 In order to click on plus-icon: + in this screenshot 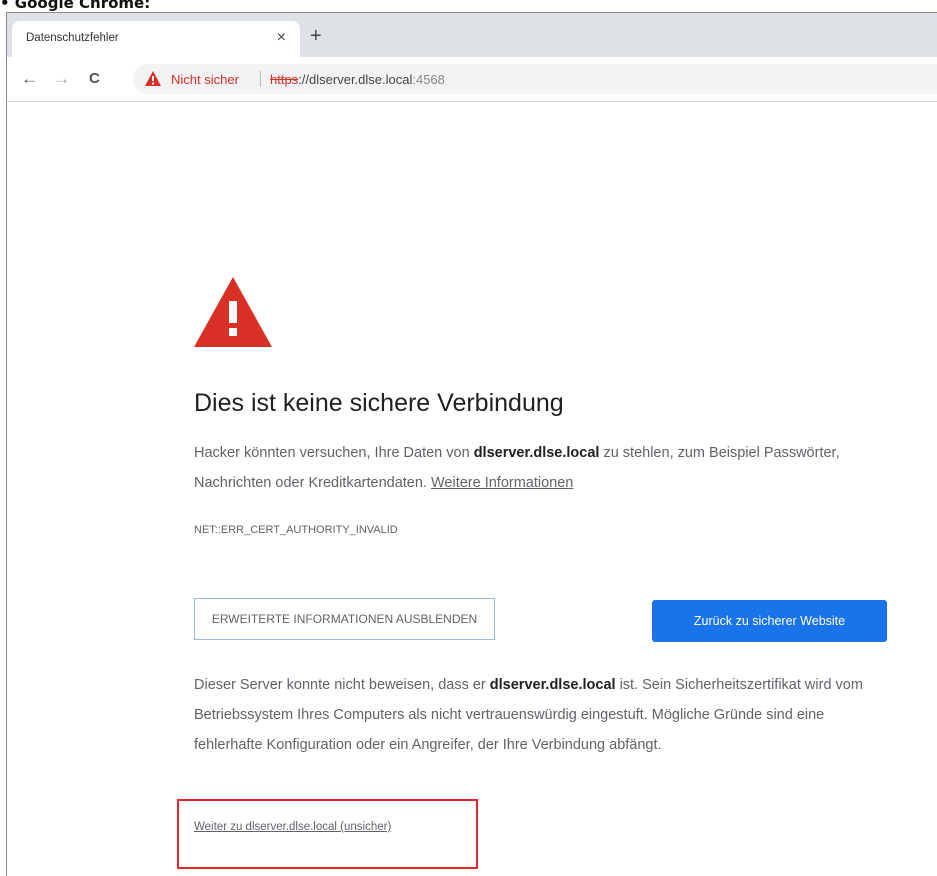, I will do `click(316, 36)`.